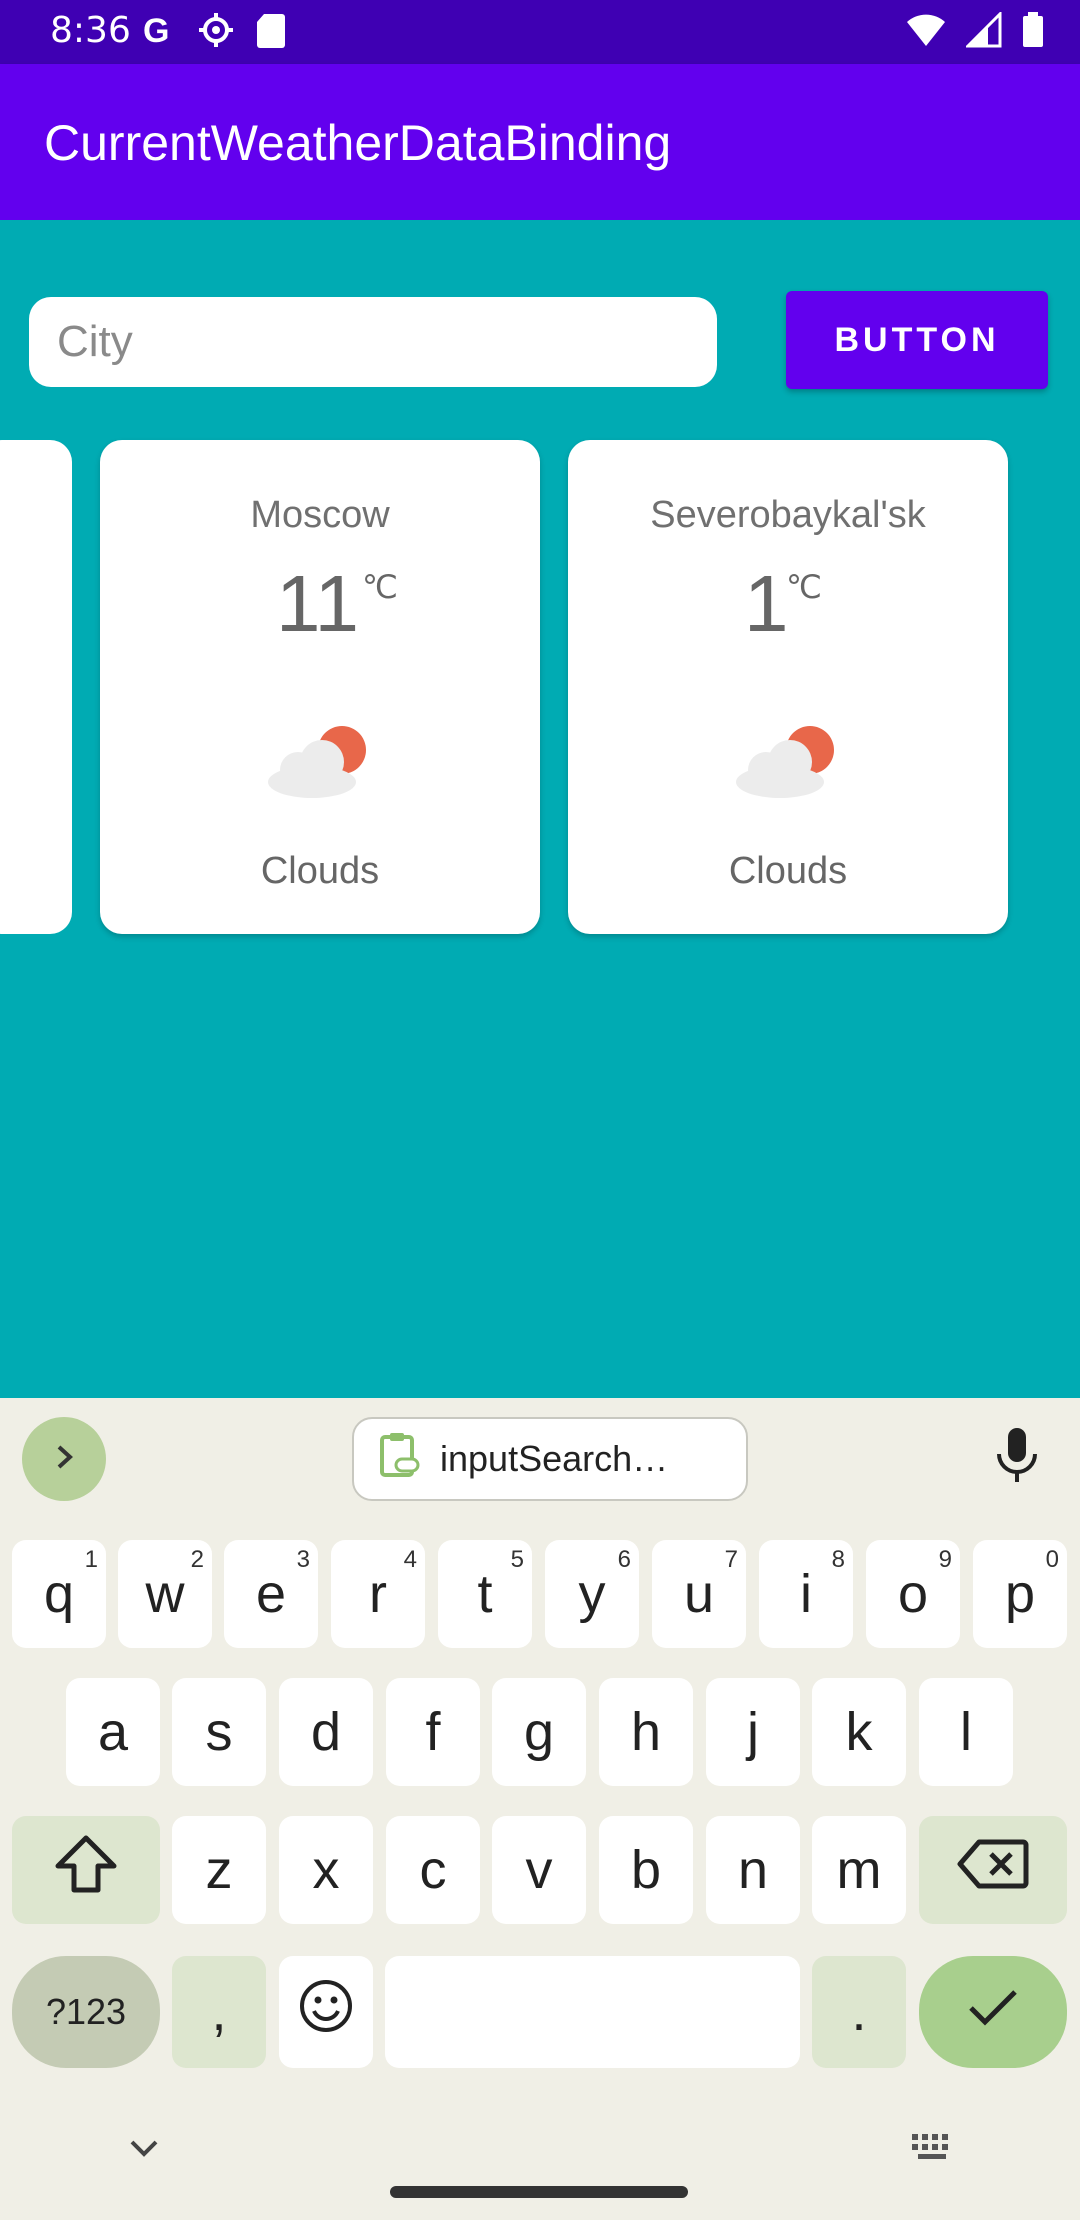 Image resolution: width=1080 pixels, height=2220 pixels. What do you see at coordinates (320, 515) in the screenshot?
I see `card-city: Moscow` at bounding box center [320, 515].